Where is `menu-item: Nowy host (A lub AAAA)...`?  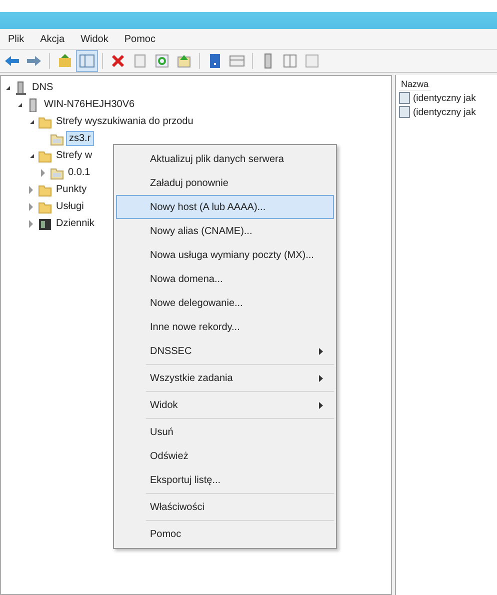 menu-item: Nowy host (A lub AAAA)... is located at coordinates (225, 207).